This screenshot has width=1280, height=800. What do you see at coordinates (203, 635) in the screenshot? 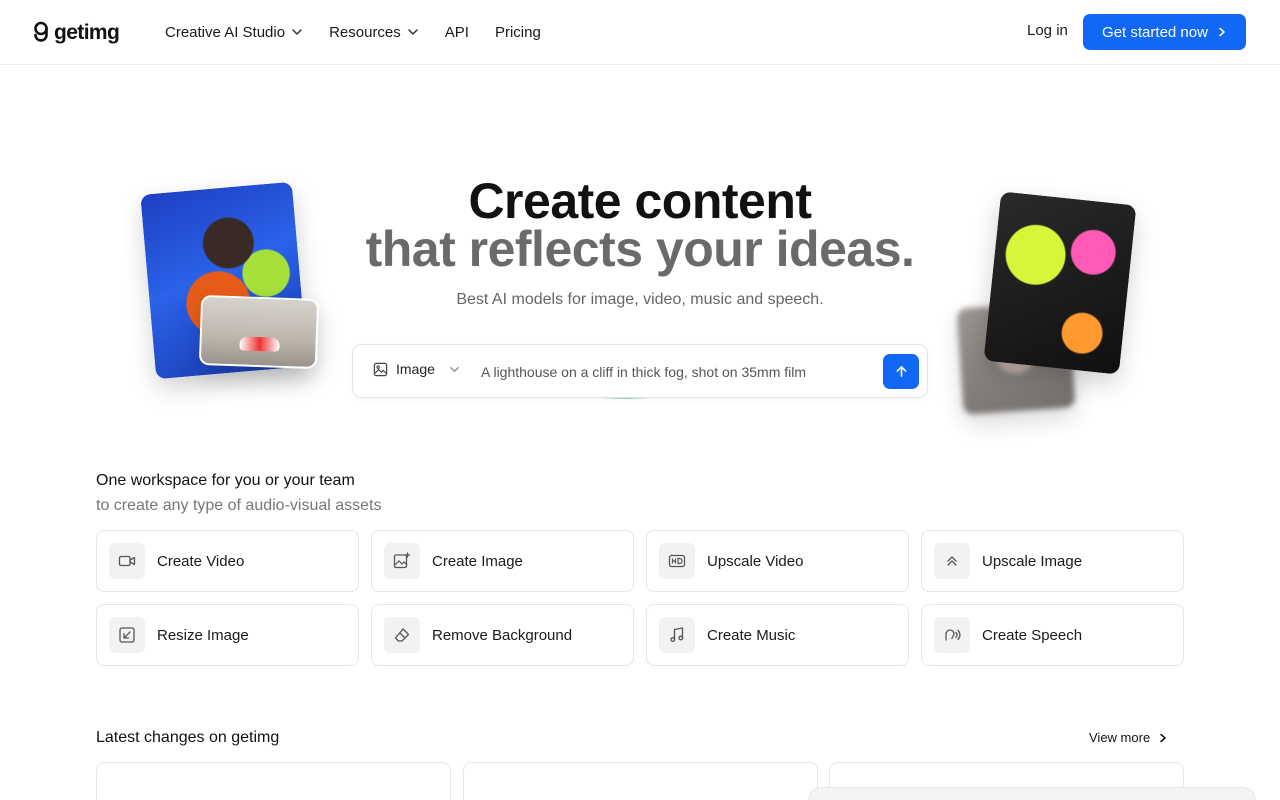
I see `tool-label: Resize Image` at bounding box center [203, 635].